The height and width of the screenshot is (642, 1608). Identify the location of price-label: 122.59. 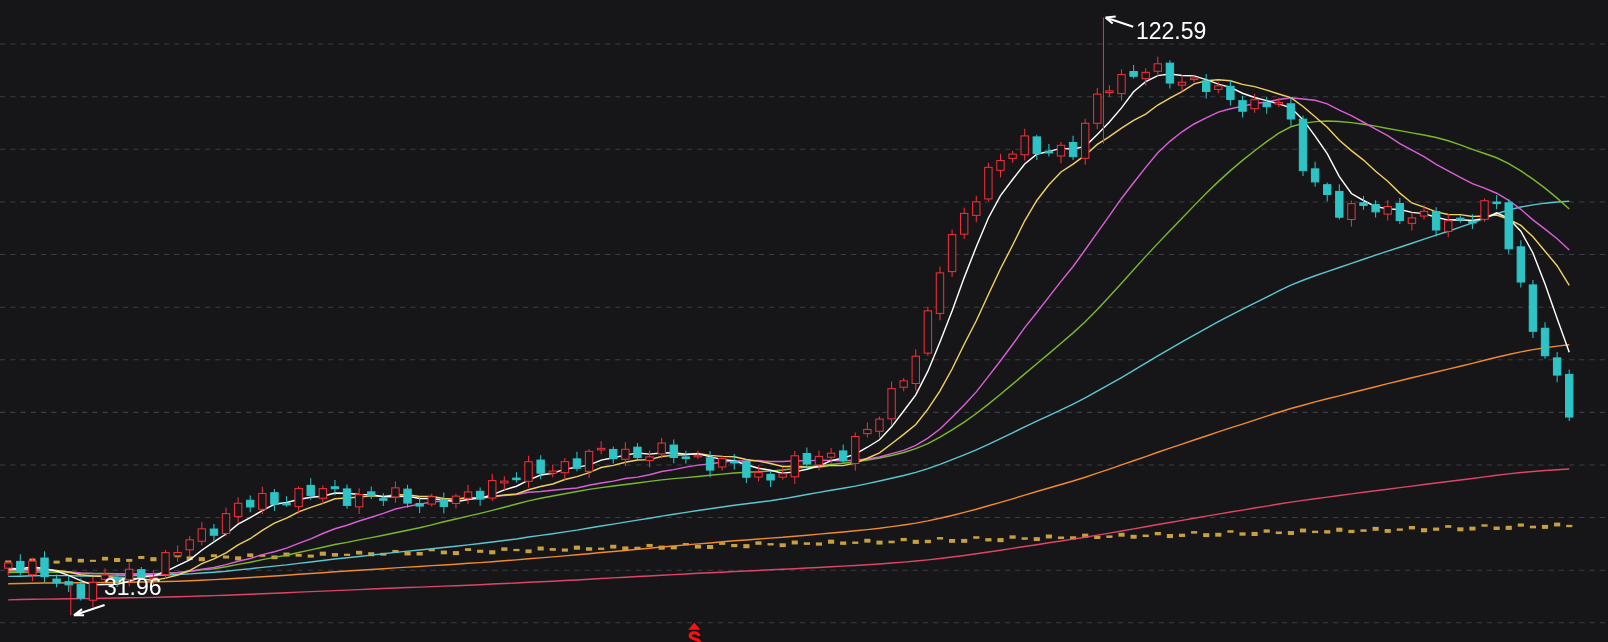
(1171, 31).